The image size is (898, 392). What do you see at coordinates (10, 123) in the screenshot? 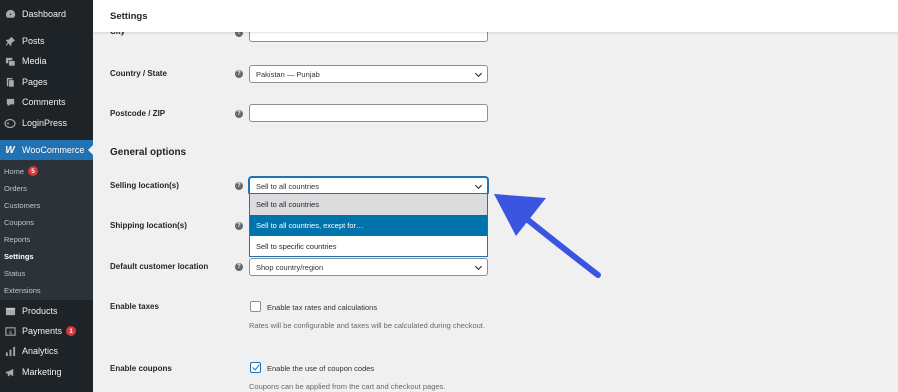
I see `loginpress-icon` at bounding box center [10, 123].